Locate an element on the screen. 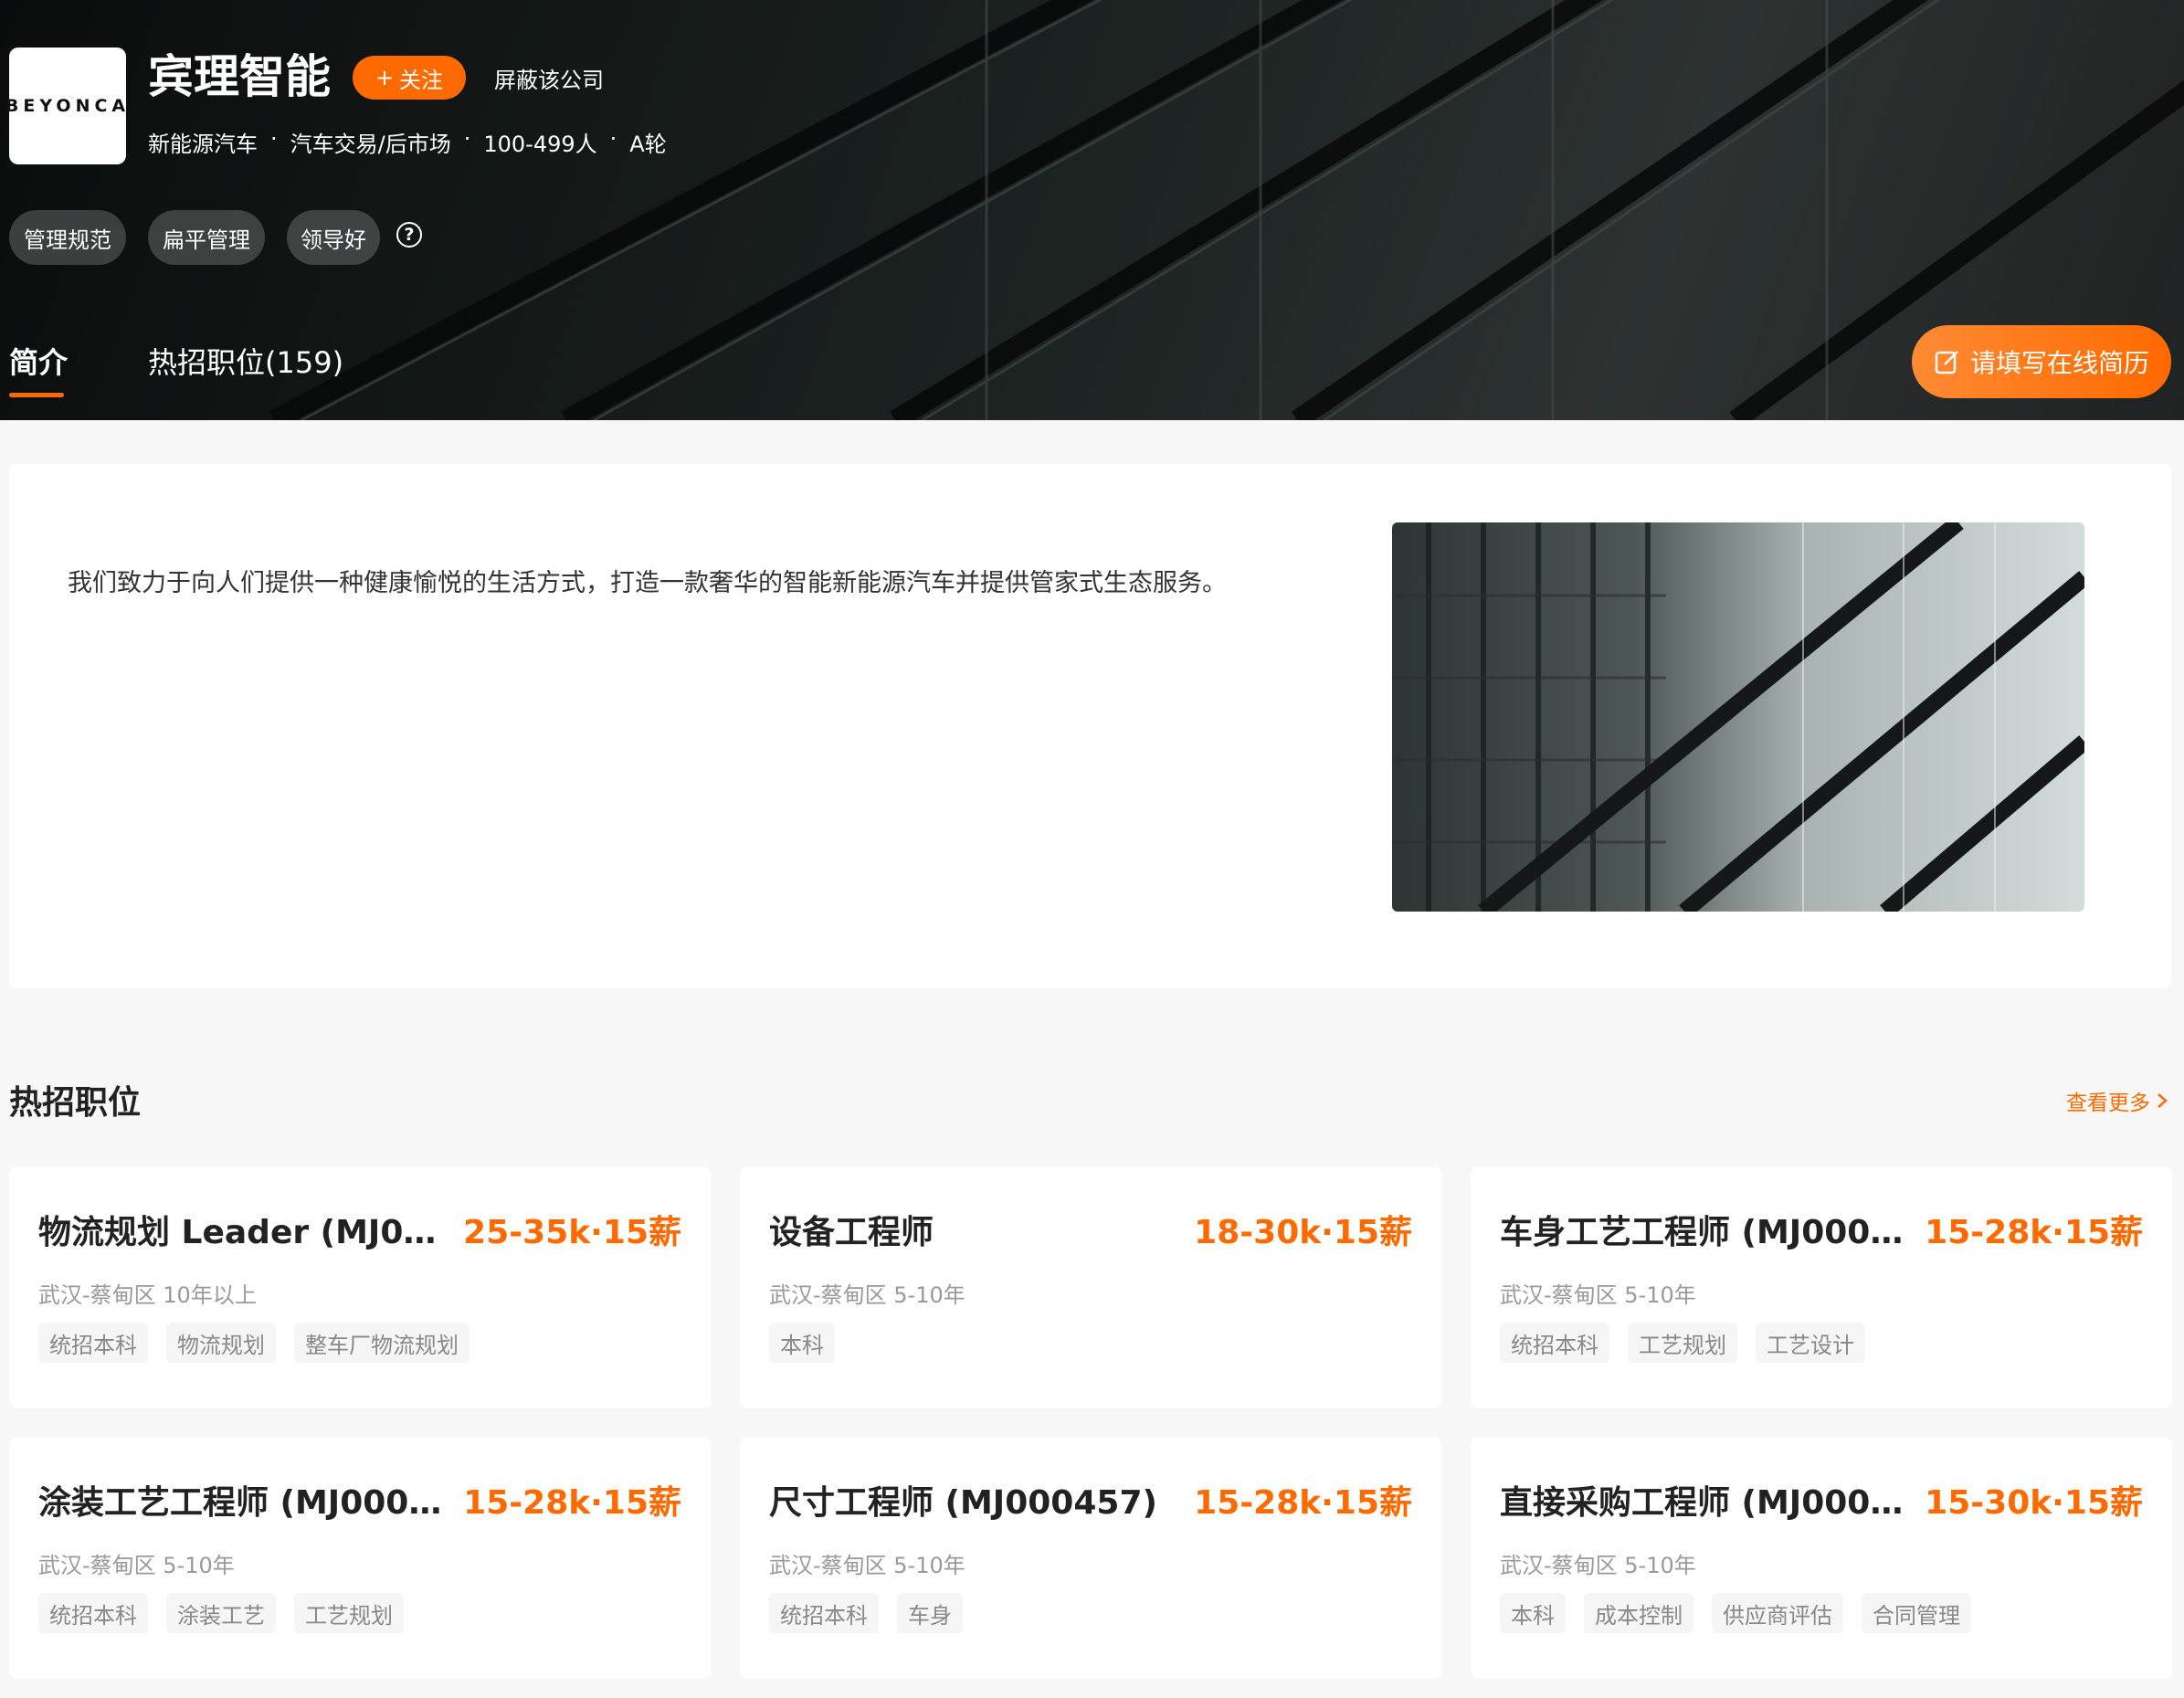 Image resolution: width=2184 pixels, height=1698 pixels. view-more-label: 查看更多 is located at coordinates (2108, 1103).